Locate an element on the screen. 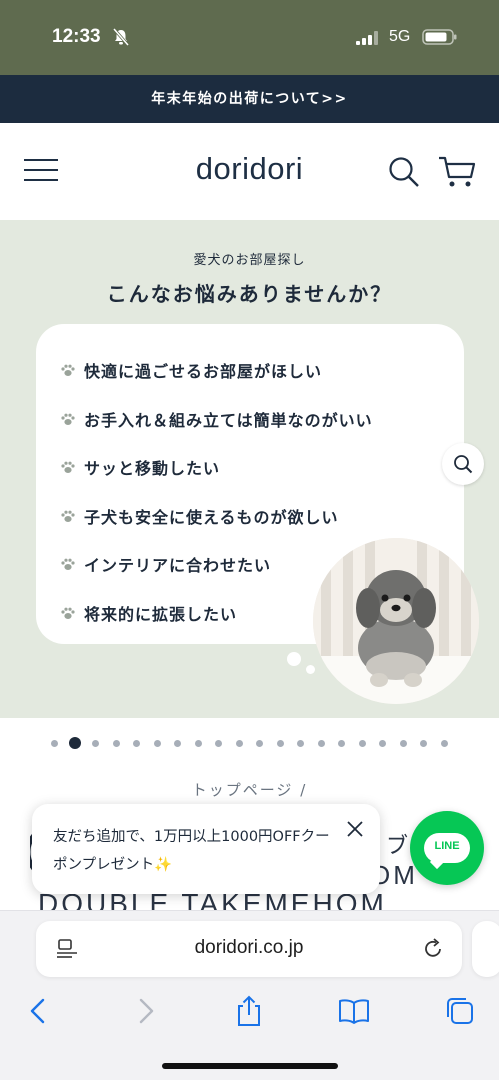 The width and height of the screenshot is (499, 1080). cart-icon is located at coordinates (457, 172).